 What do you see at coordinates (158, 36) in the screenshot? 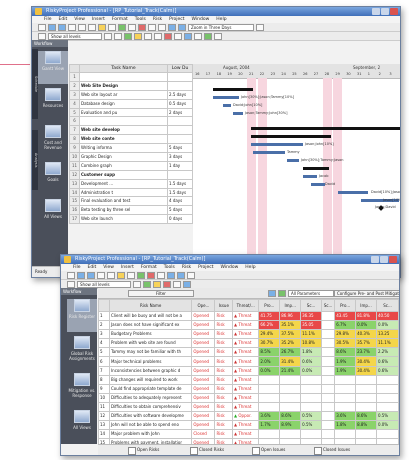
I see `resource-icon` at bounding box center [158, 36].